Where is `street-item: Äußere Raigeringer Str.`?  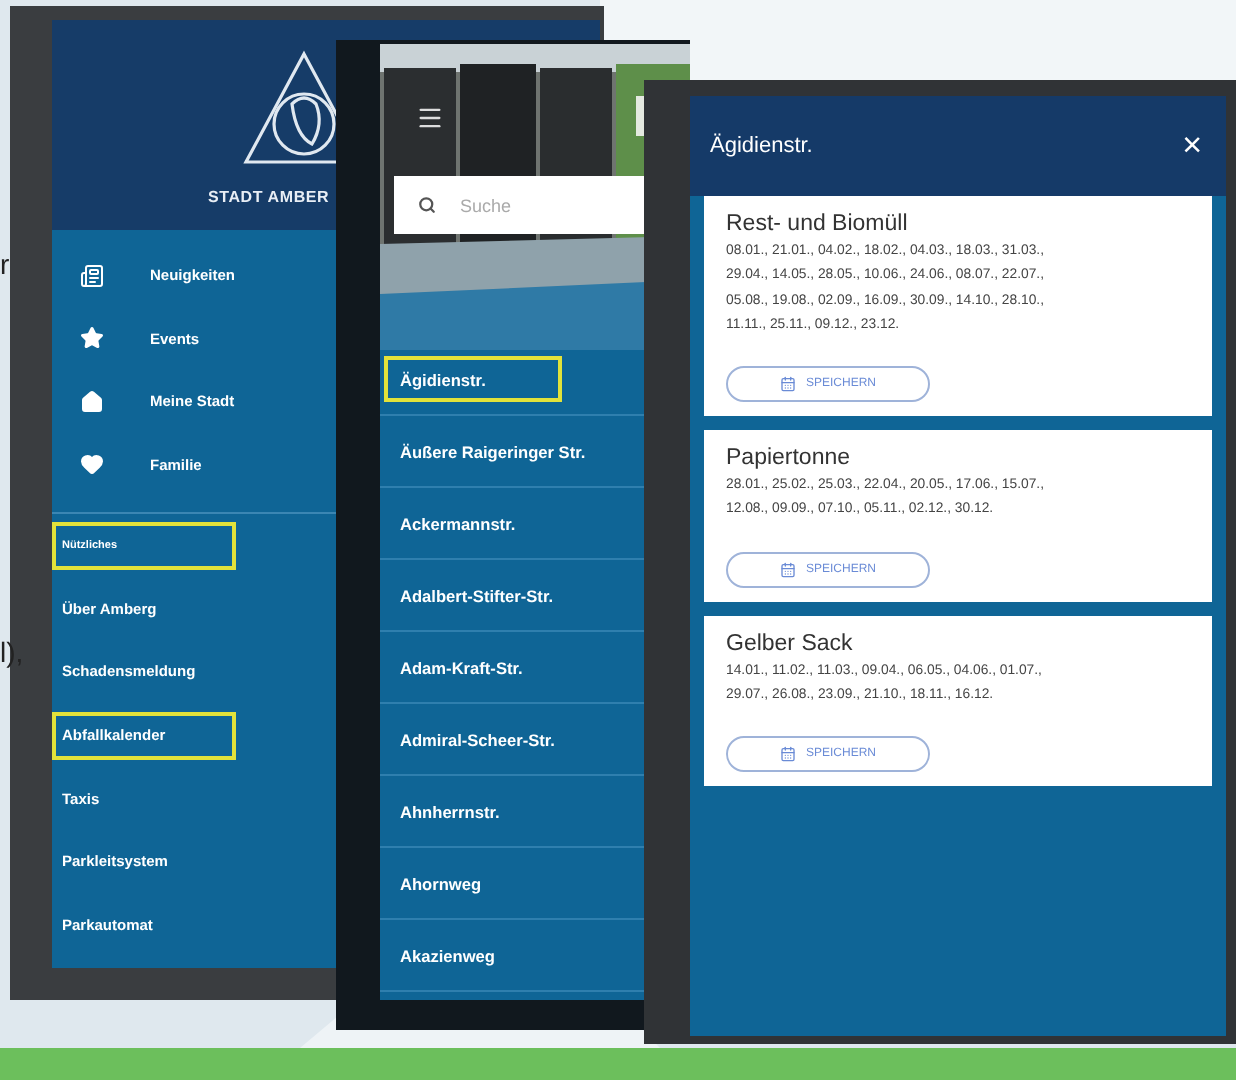 street-item: Äußere Raigeringer Str. is located at coordinates (485, 451).